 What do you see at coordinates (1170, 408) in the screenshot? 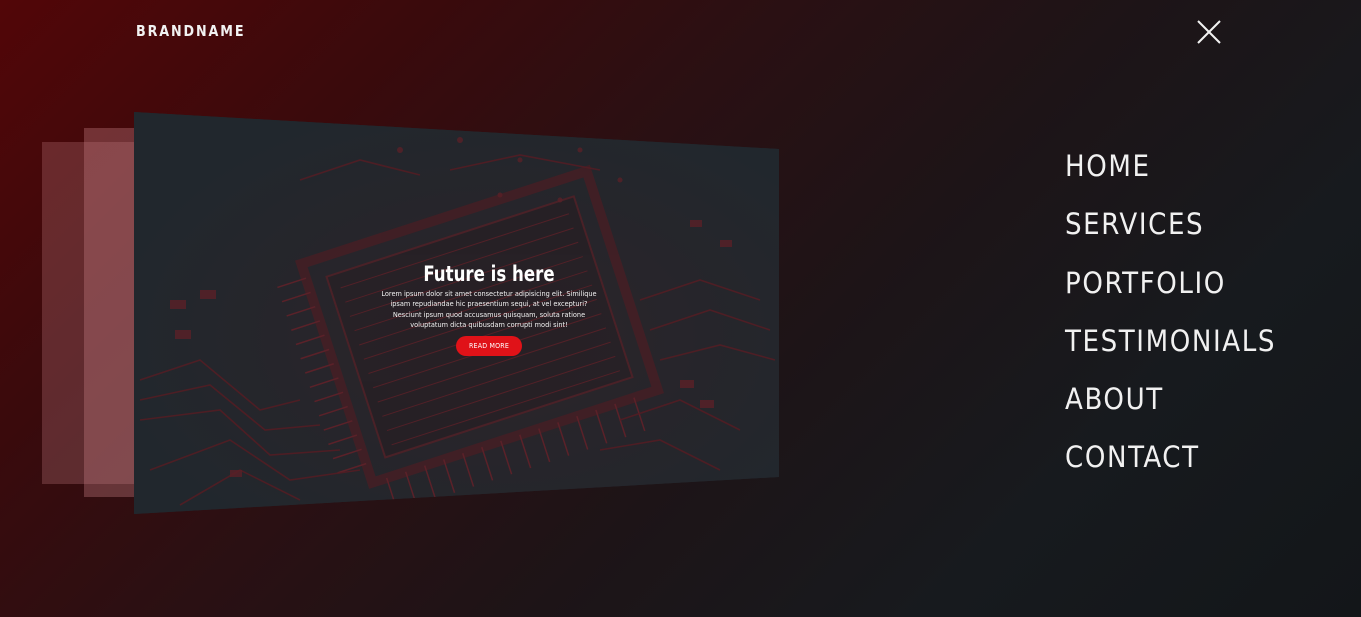
I see `nav-item-about: ABOUT` at bounding box center [1170, 408].